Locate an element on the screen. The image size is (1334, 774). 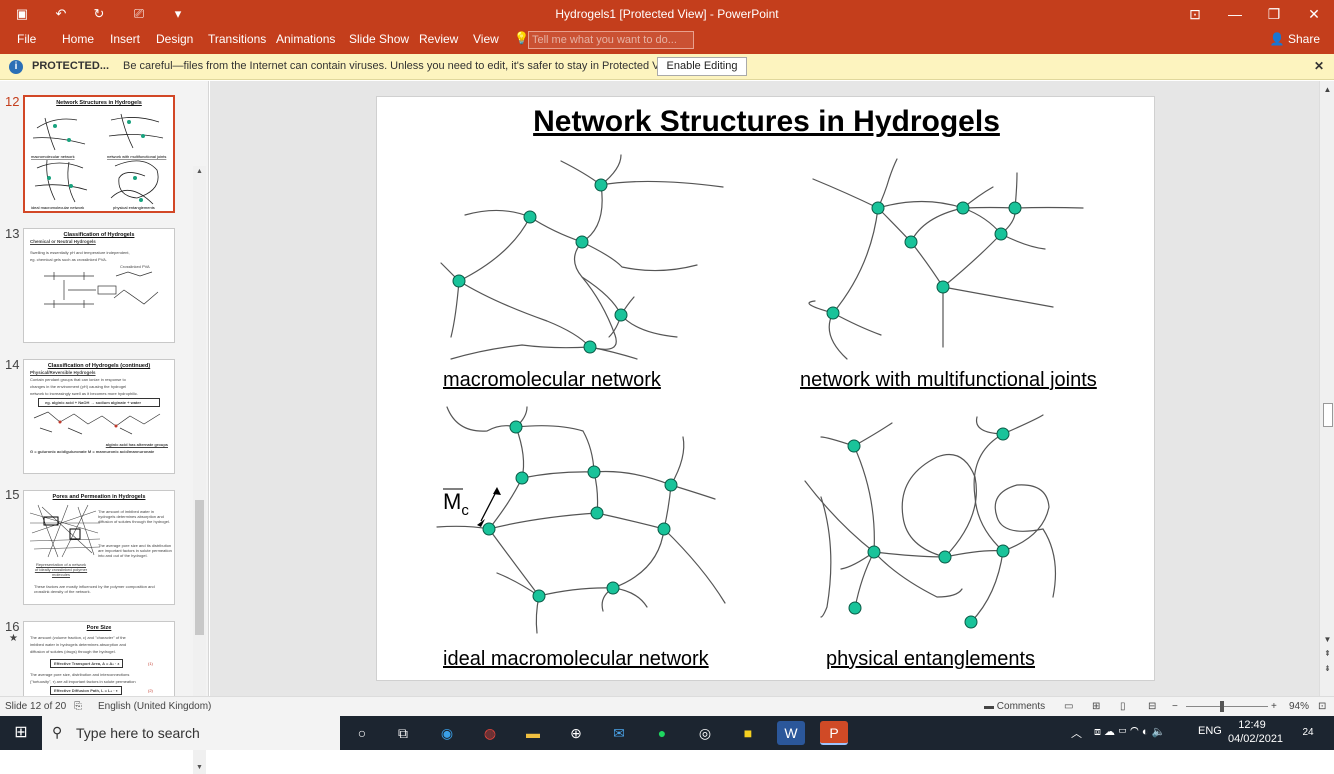
fit-to-window-icon: ⊡ is located at coordinates (1322, 706).